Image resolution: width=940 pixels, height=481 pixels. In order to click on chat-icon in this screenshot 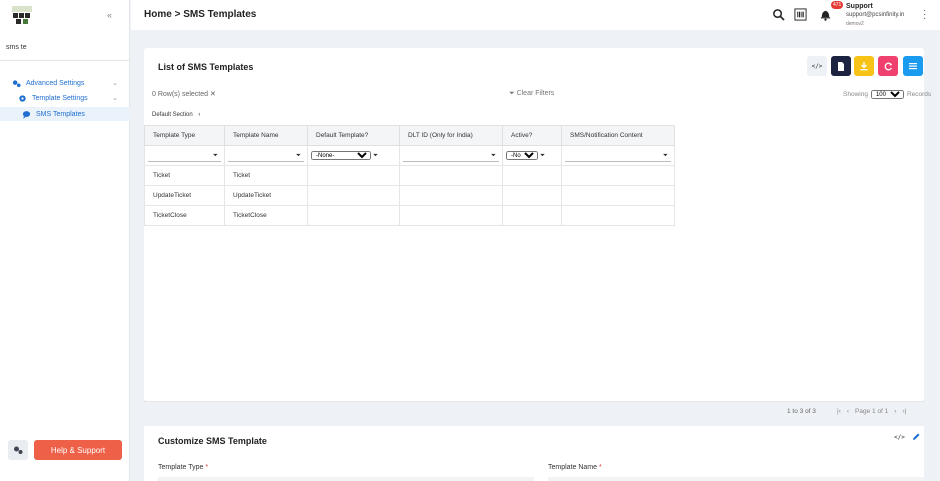, I will do `click(26, 114)`.